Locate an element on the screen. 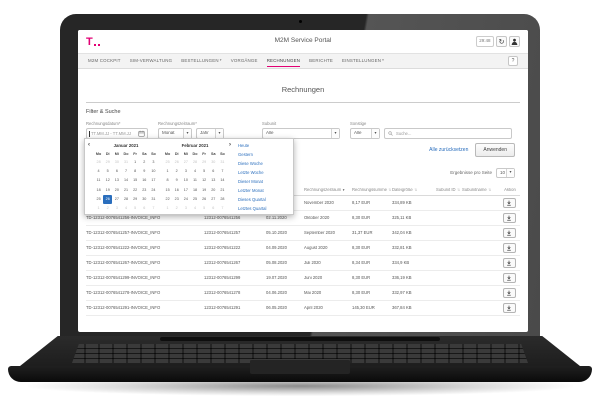 This screenshot has width=601, height=400. nav-einstellungen: EINSTELLUNGEN ▾ is located at coordinates (363, 61).